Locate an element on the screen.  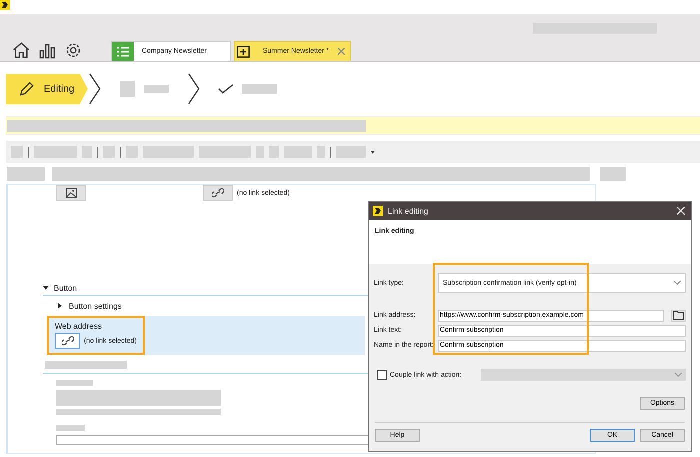
step-tab: Editing is located at coordinates (47, 89).